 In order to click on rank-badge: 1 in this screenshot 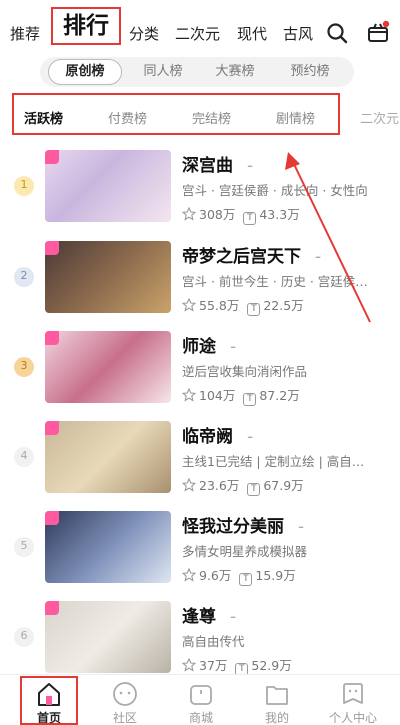, I will do `click(24, 186)`.